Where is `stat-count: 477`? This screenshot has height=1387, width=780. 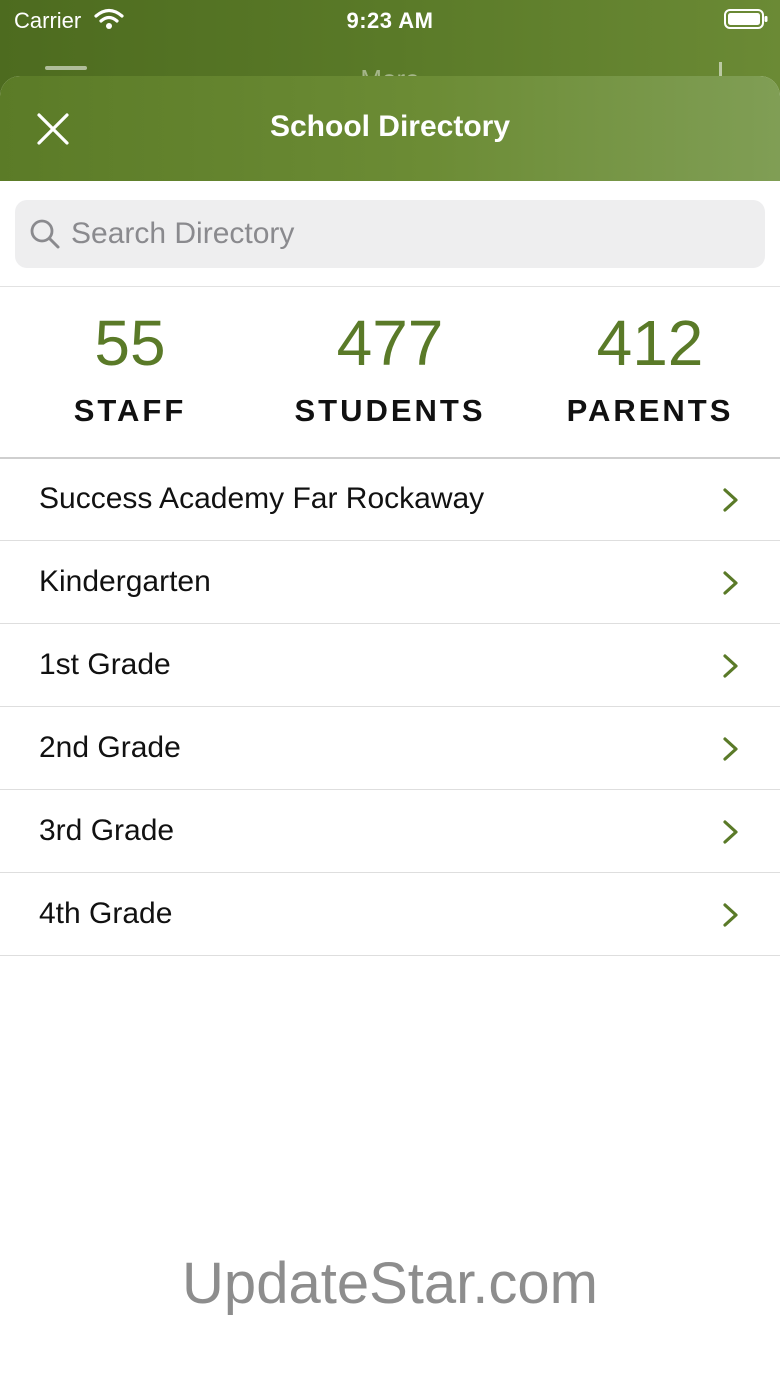
stat-count: 477 is located at coordinates (390, 343).